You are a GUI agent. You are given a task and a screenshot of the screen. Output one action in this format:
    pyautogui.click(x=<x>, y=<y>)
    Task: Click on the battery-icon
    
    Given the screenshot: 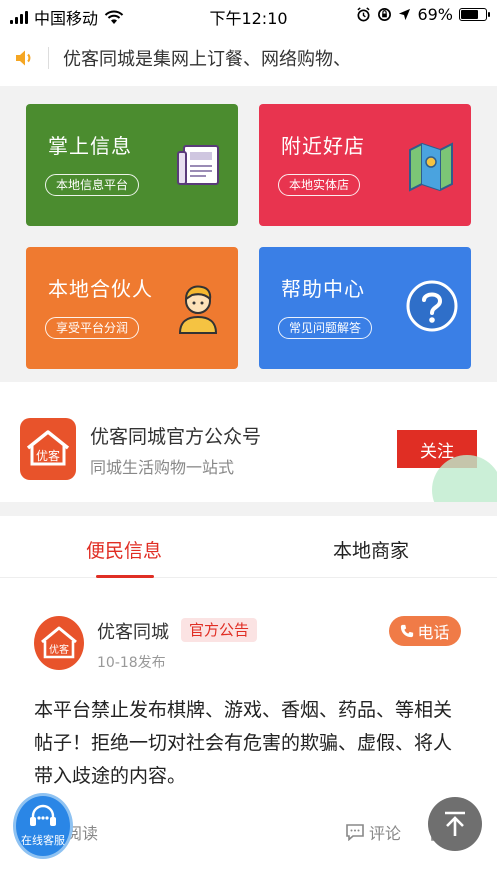 What is the action you would take?
    pyautogui.click(x=474, y=14)
    